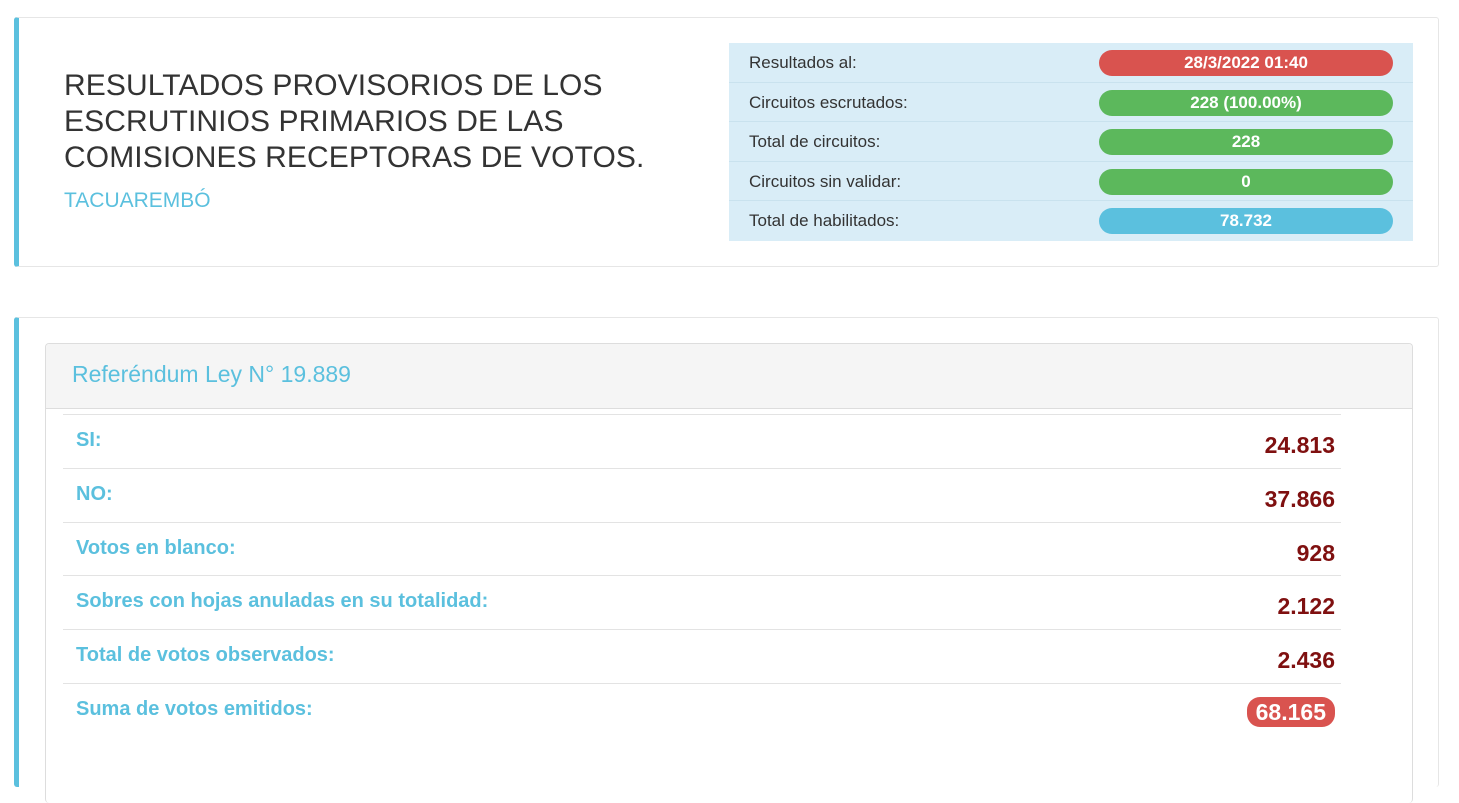 The image size is (1459, 803). I want to click on result-row-total-votes: Suma de votos emitidos: 68.165, so click(702, 709).